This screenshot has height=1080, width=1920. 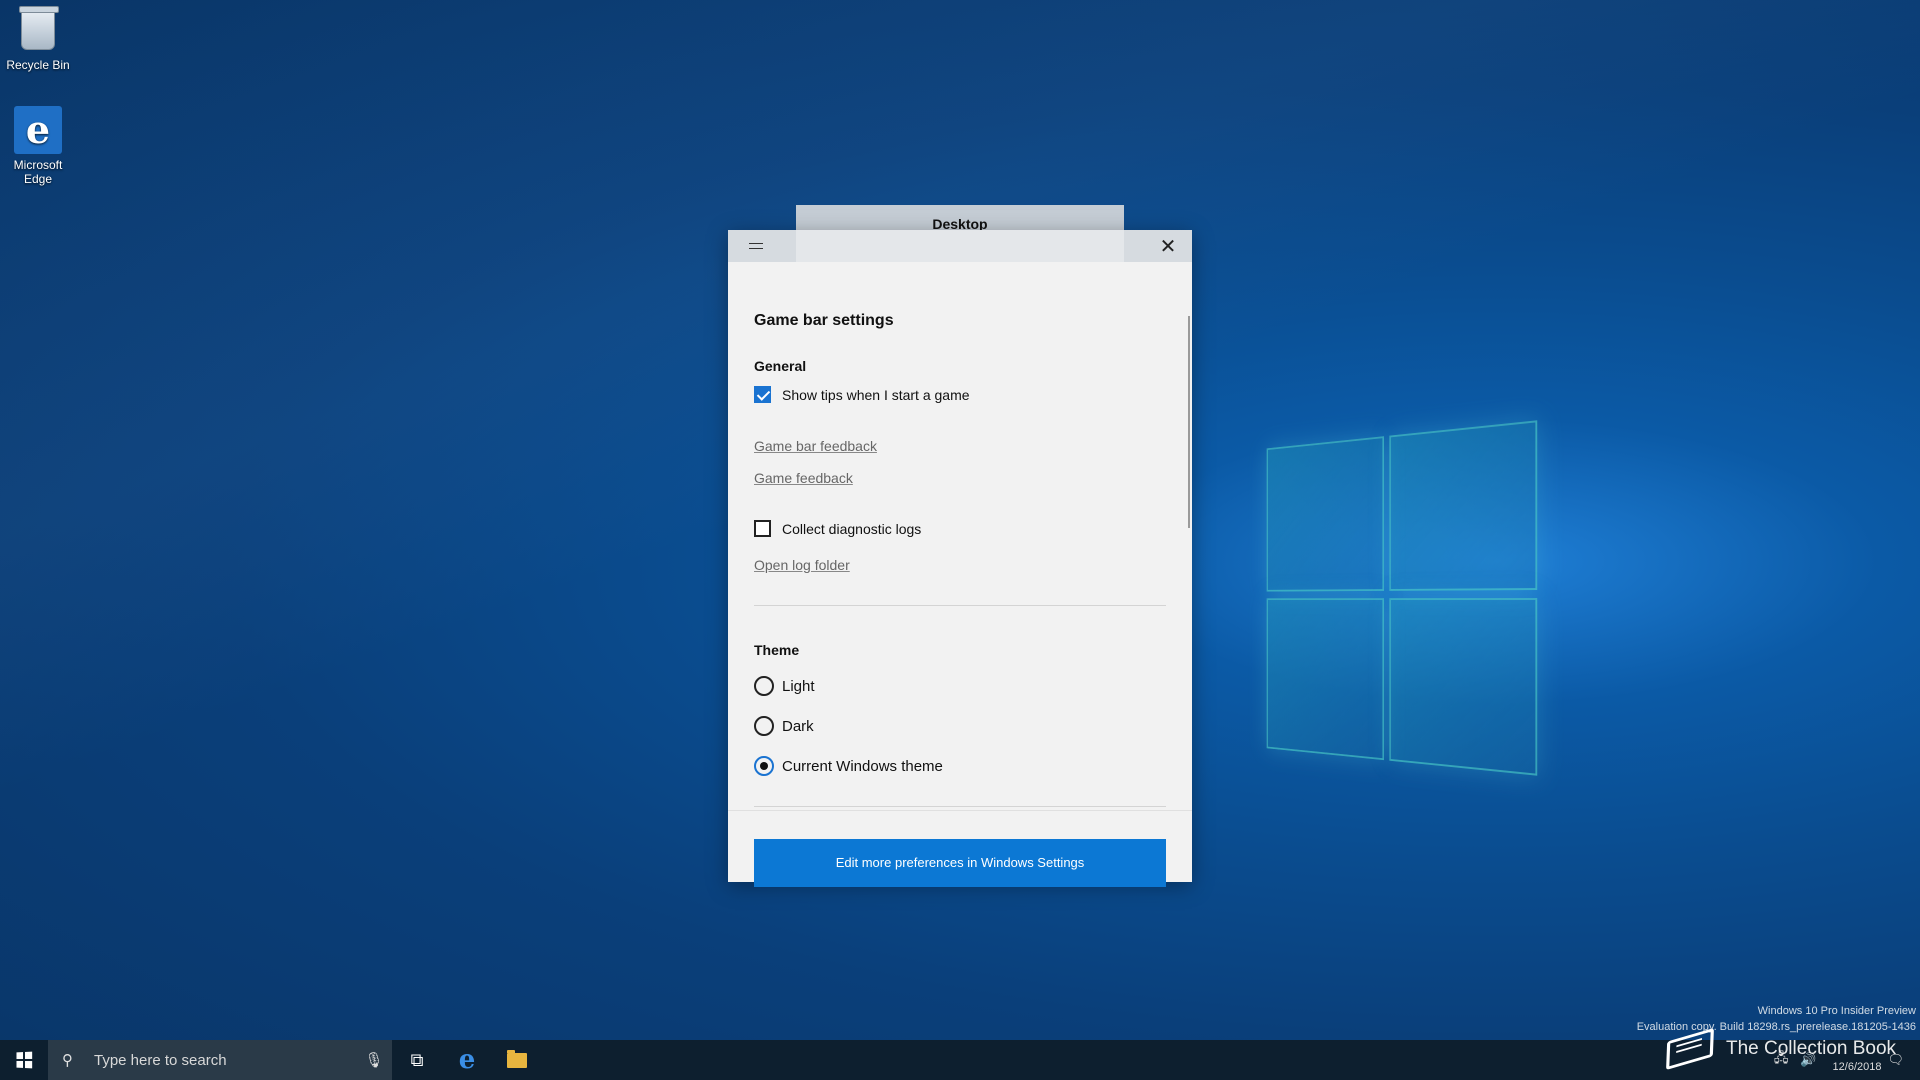 I want to click on theme-option-dark: Dark, so click(x=784, y=726).